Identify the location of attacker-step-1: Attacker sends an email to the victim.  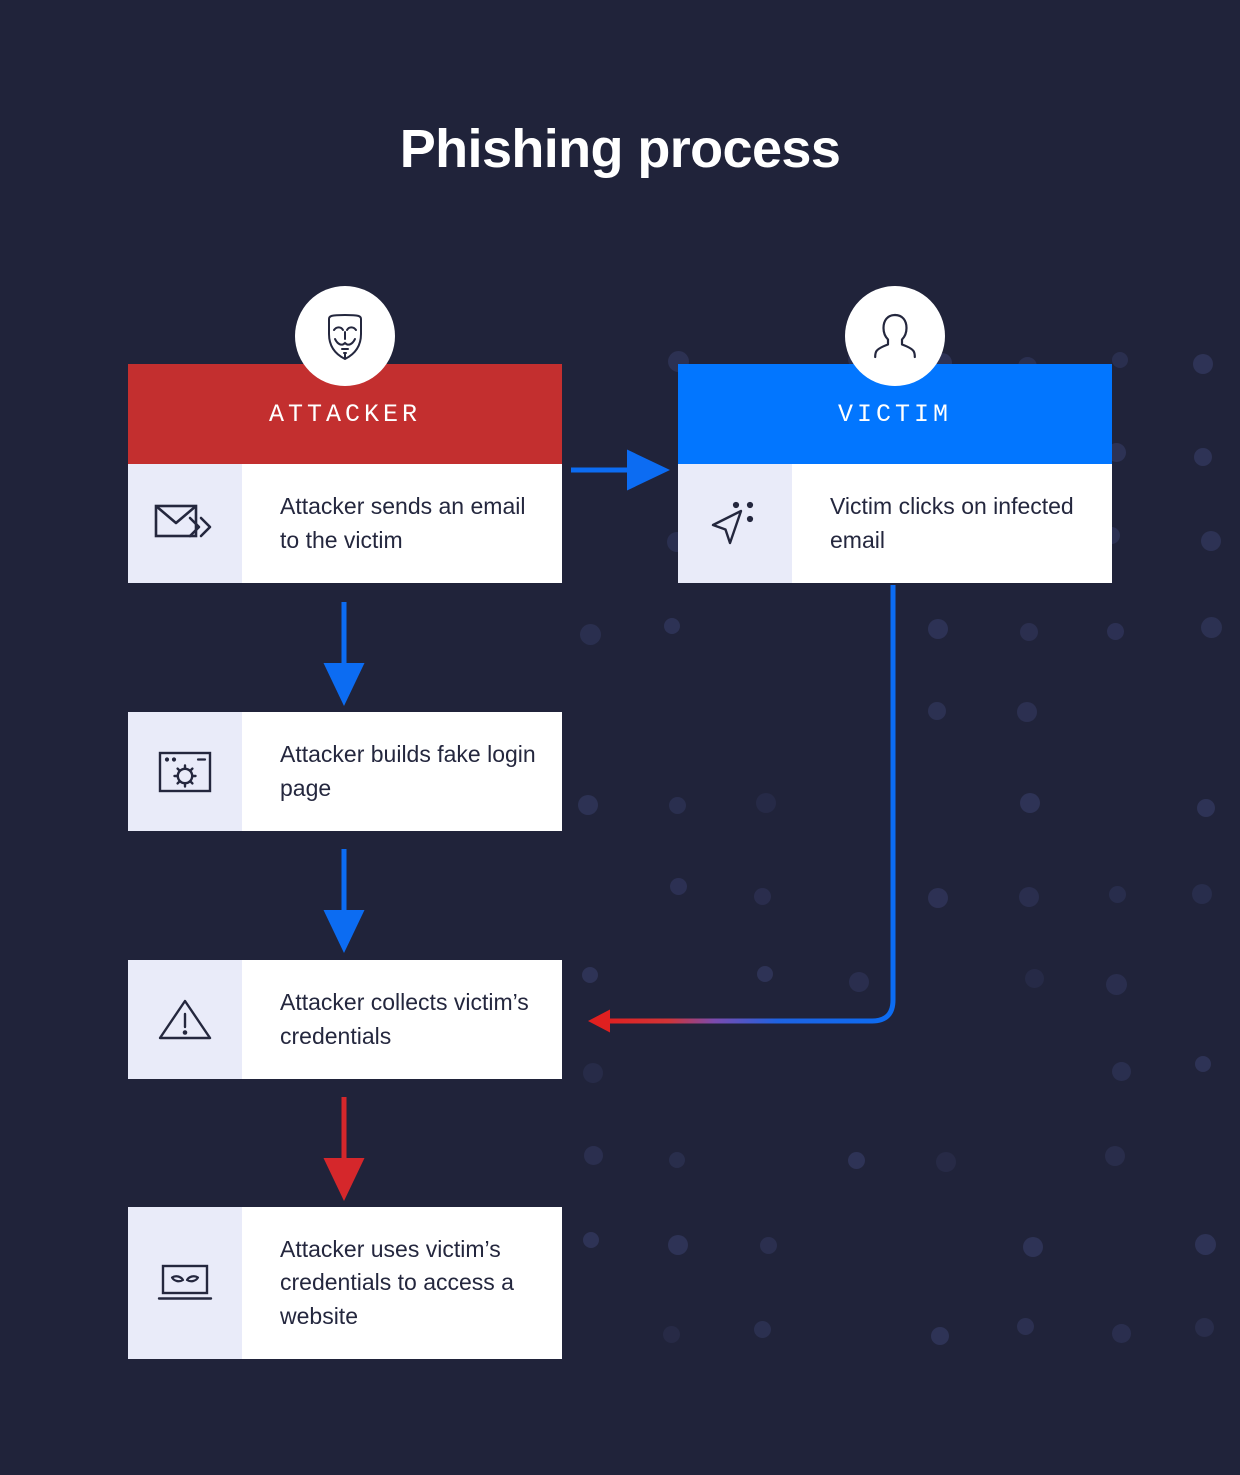
(345, 523).